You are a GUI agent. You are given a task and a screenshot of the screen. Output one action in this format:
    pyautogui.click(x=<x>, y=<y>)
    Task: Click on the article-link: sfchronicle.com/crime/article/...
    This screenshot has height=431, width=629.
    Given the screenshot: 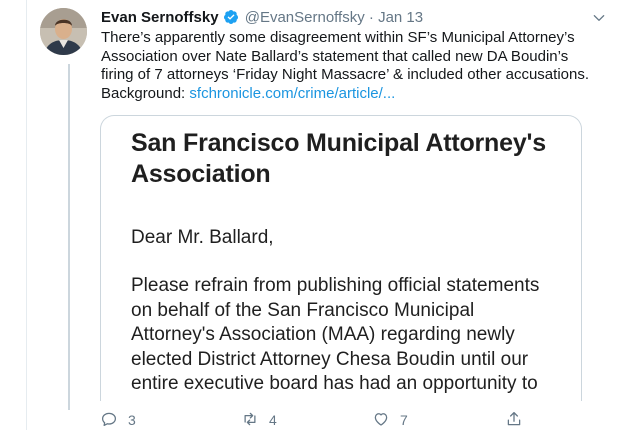 What is the action you would take?
    pyautogui.click(x=292, y=93)
    